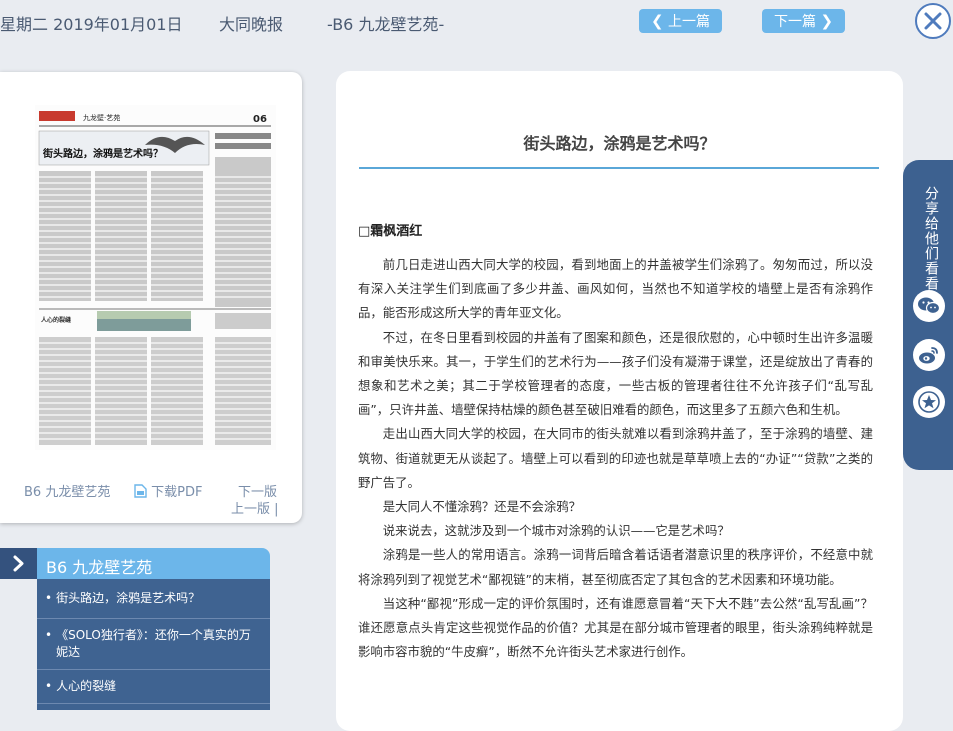 This screenshot has height=731, width=953. Describe the element at coordinates (56, 320) in the screenshot. I see `thumb-sub-label: 人心的裂缝` at that location.